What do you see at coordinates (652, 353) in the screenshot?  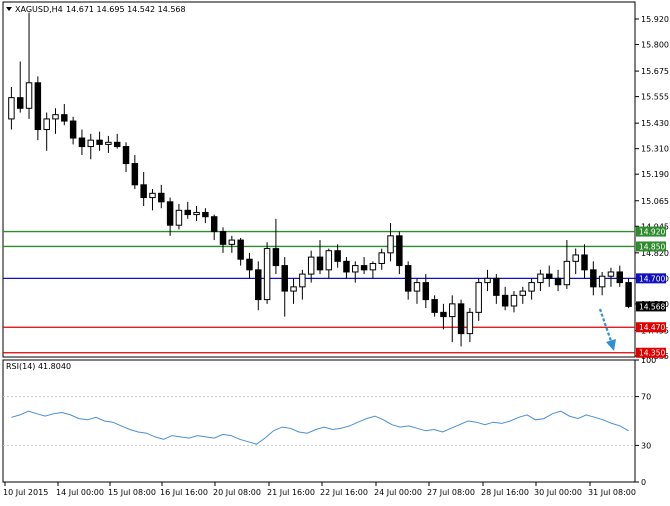 I see `level-price-label: 14.350` at bounding box center [652, 353].